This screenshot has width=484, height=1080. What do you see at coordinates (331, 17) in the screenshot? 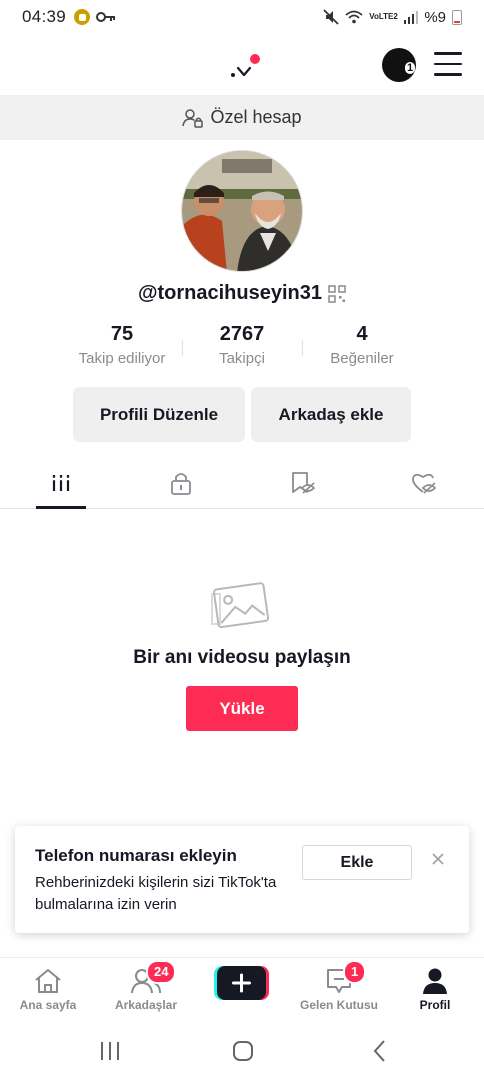
I see `mute-icon` at bounding box center [331, 17].